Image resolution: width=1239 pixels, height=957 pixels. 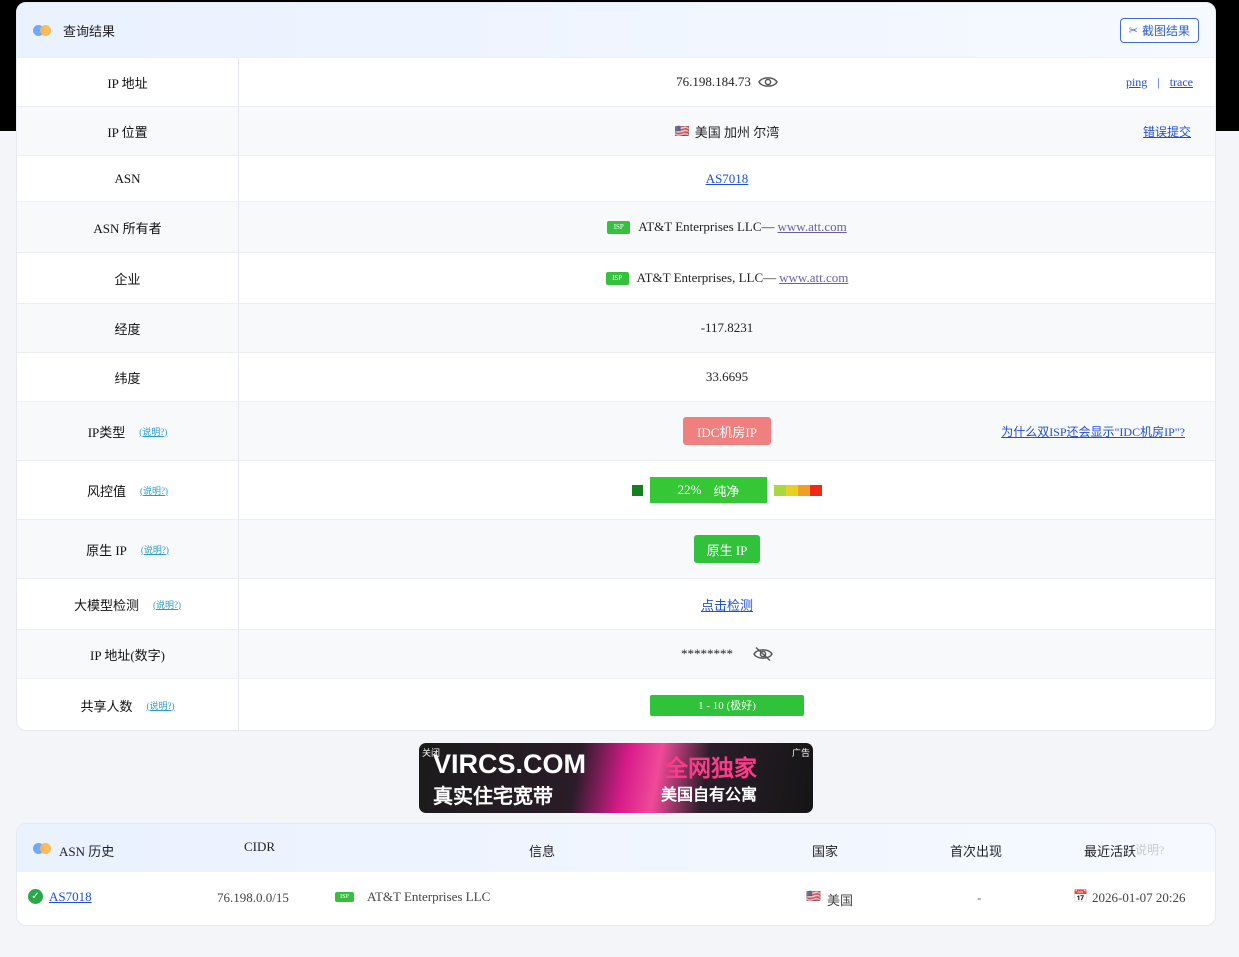 What do you see at coordinates (727, 327) in the screenshot?
I see `longitude-value: -117.8231` at bounding box center [727, 327].